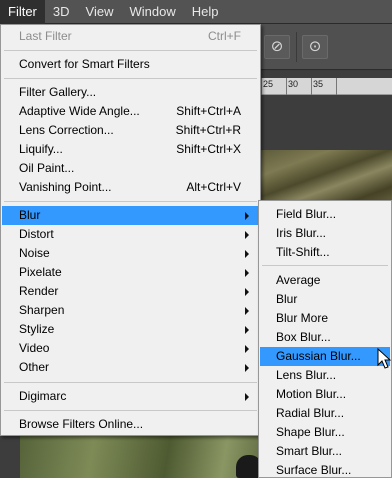  Describe the element at coordinates (208, 149) in the screenshot. I see `menu-item-shortcut: Shift+Ctrl+X` at that location.